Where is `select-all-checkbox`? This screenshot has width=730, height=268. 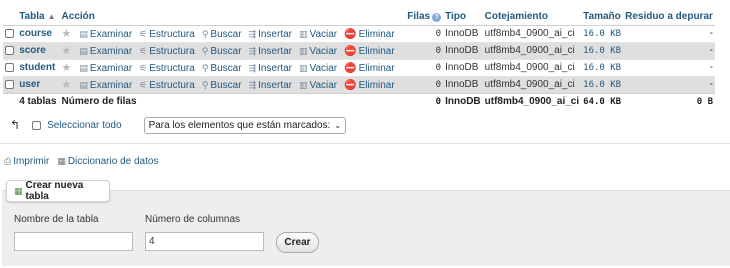
select-all-checkbox is located at coordinates (37, 125).